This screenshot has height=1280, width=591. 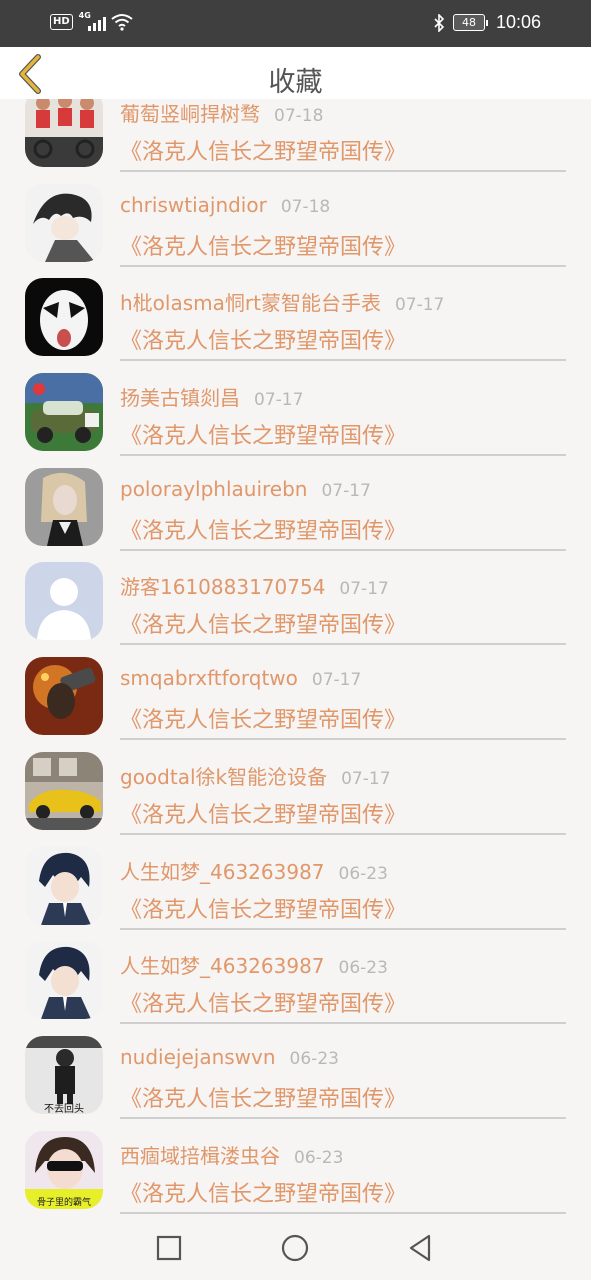 What do you see at coordinates (295, 23) in the screenshot?
I see `status-bar: HD 4G 48 10:06` at bounding box center [295, 23].